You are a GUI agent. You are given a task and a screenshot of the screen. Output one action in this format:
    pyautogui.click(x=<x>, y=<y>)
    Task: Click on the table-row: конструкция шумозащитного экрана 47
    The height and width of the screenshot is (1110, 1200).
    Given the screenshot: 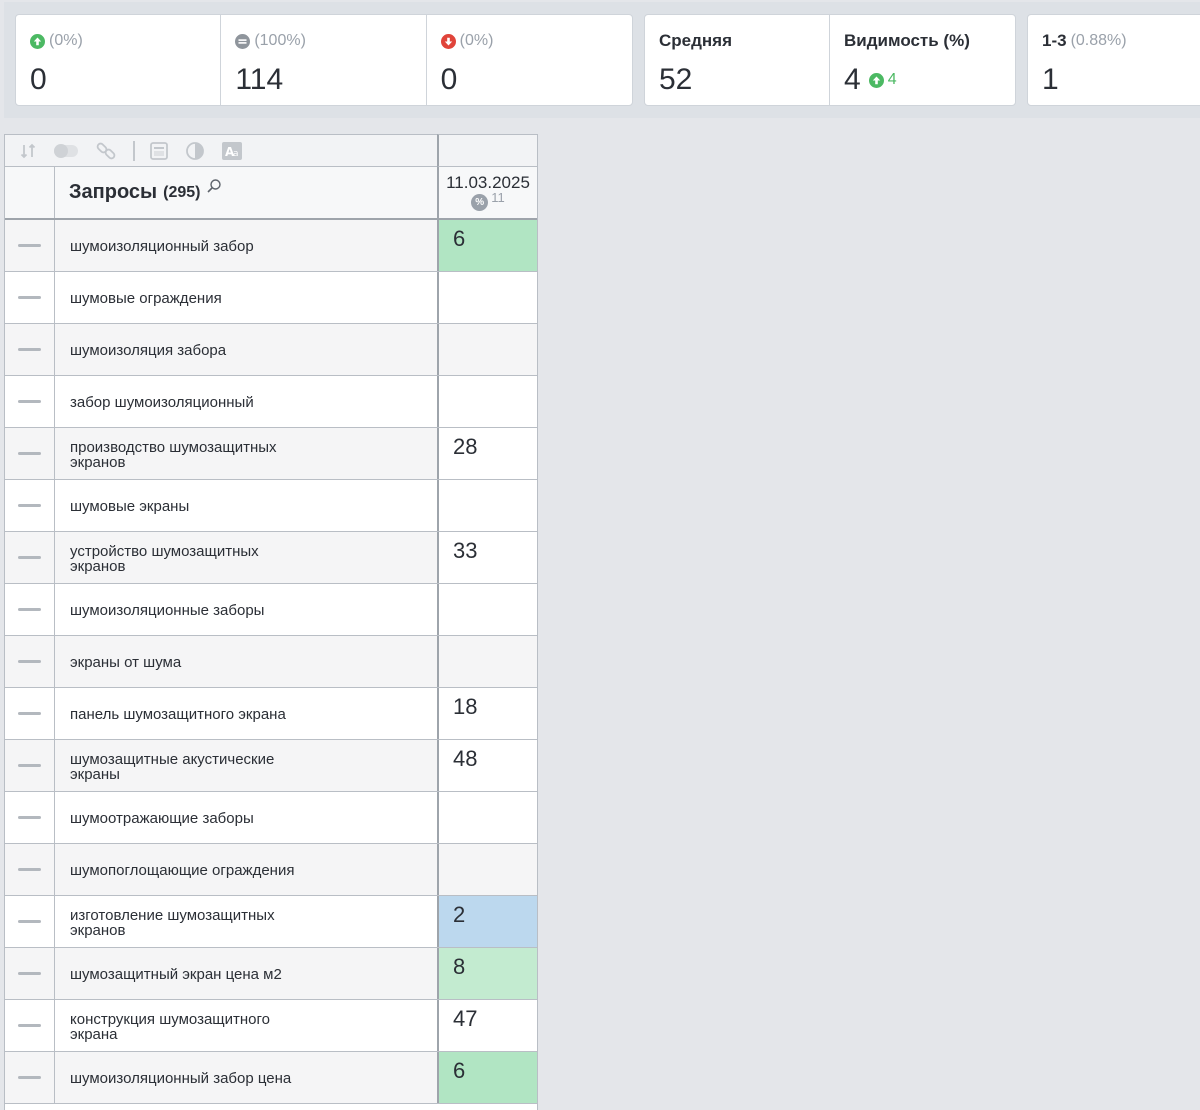 What is the action you would take?
    pyautogui.click(x=271, y=1026)
    